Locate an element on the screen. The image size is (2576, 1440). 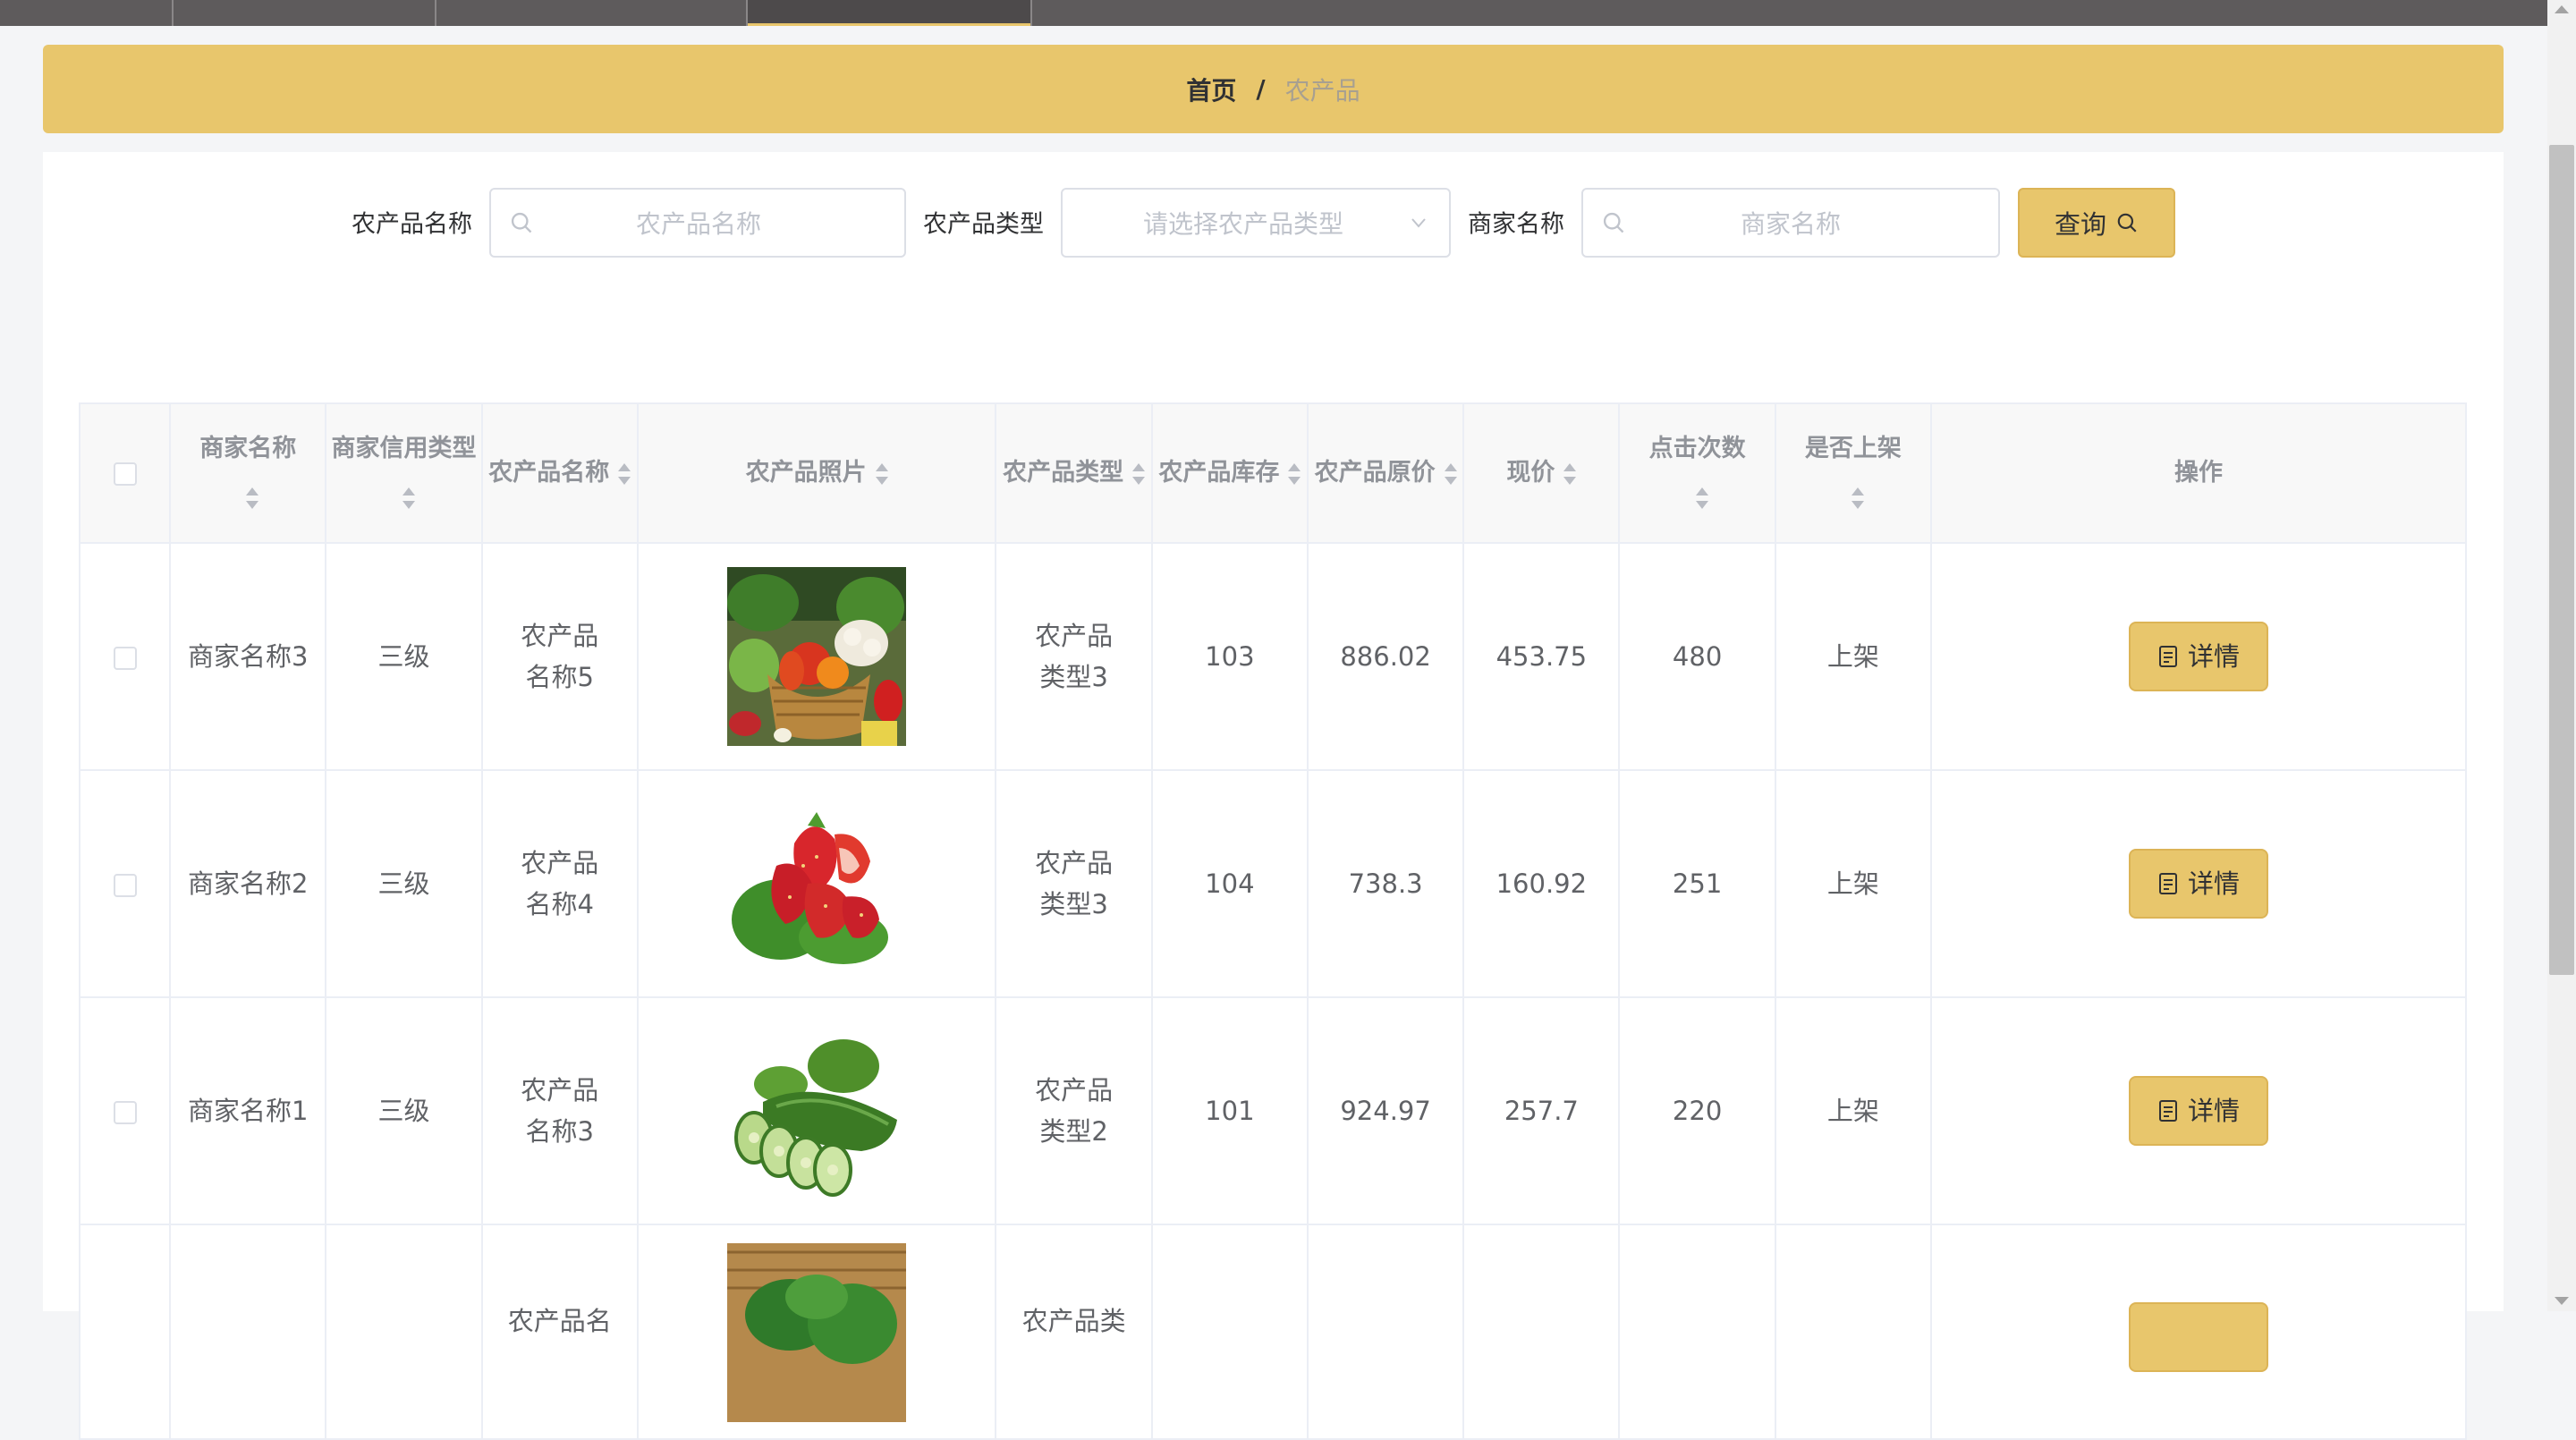
column-header-product-type: 农产品类型 is located at coordinates (1074, 473).